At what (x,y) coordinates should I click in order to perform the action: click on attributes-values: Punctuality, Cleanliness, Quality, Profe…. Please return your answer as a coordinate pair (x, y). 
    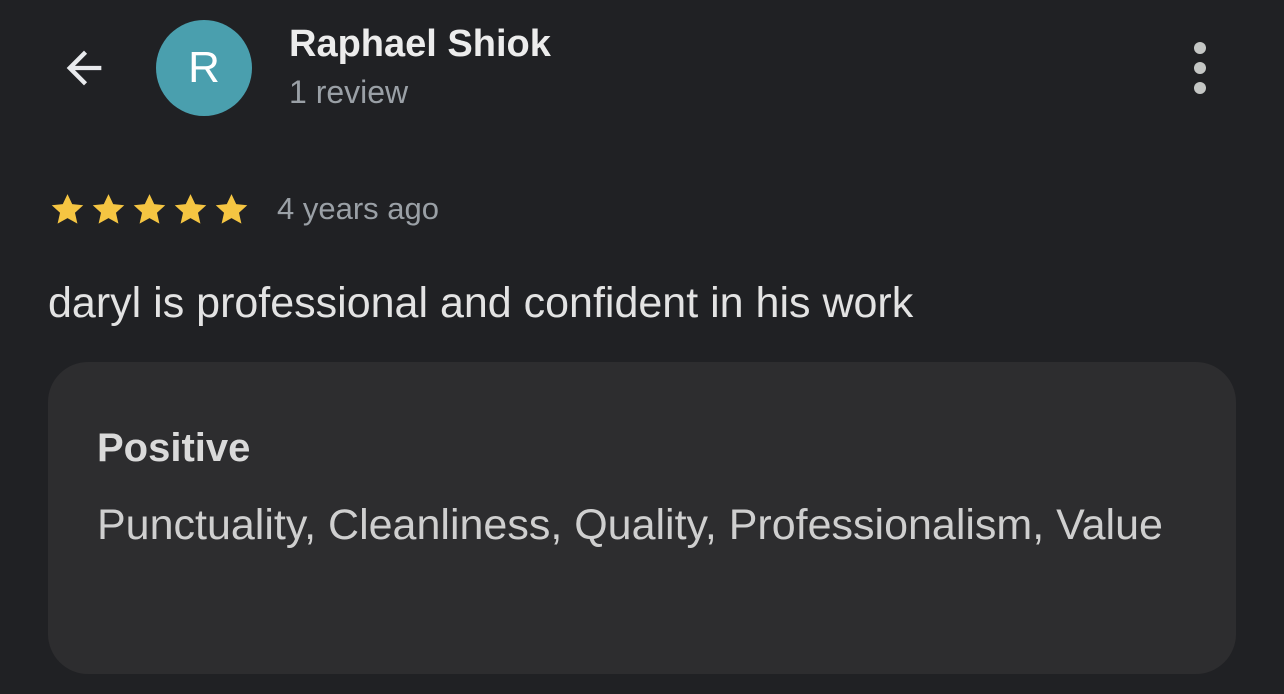
    Looking at the image, I should click on (630, 525).